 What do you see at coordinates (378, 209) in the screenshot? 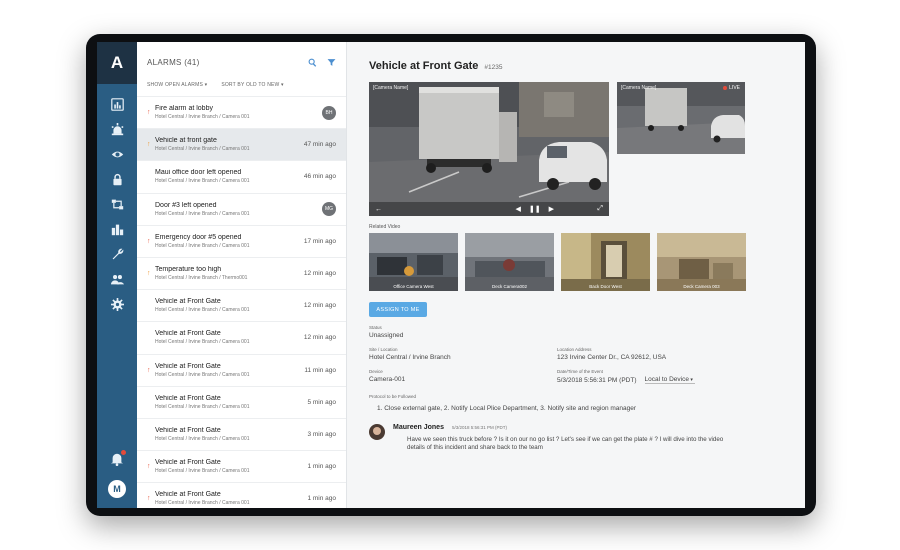
I see `back-arrow-icon: ←` at bounding box center [378, 209].